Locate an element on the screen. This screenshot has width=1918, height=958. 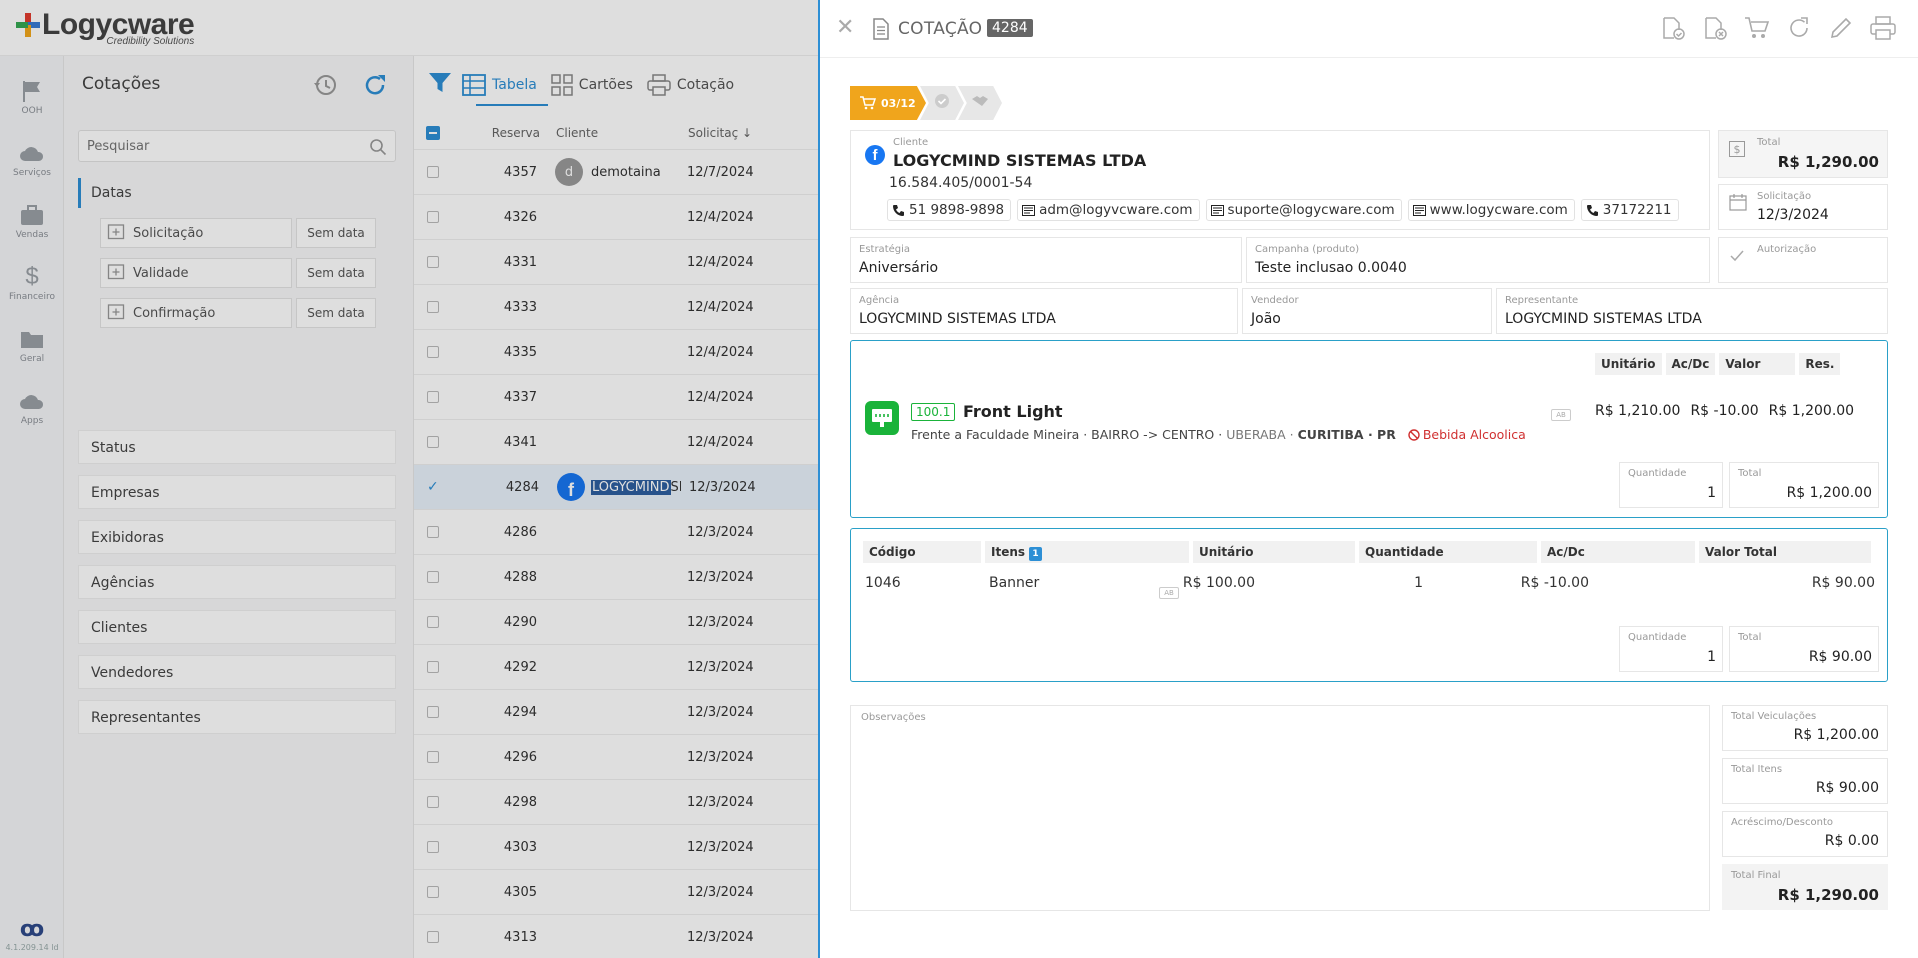
approve-document-icon is located at coordinates (1673, 28).